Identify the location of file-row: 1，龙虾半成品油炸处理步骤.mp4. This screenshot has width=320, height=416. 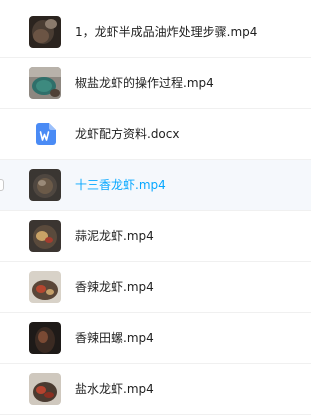
(155, 32).